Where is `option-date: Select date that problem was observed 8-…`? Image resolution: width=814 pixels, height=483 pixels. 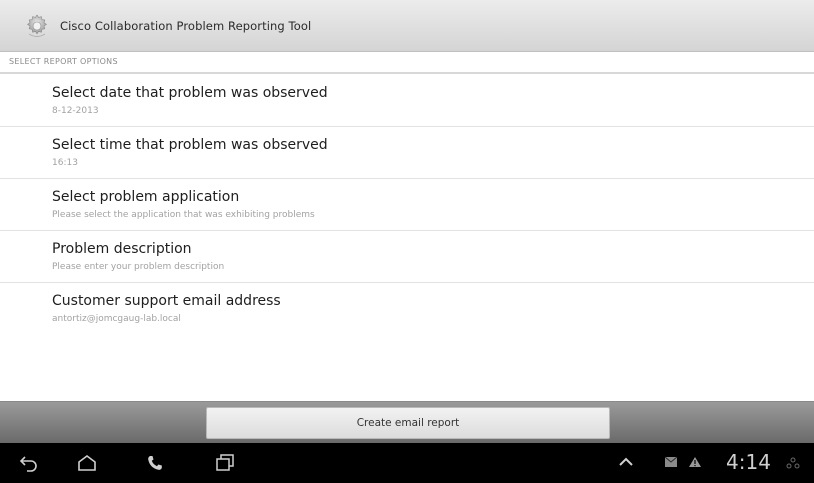
option-date: Select date that problem was observed 8-… is located at coordinates (407, 101).